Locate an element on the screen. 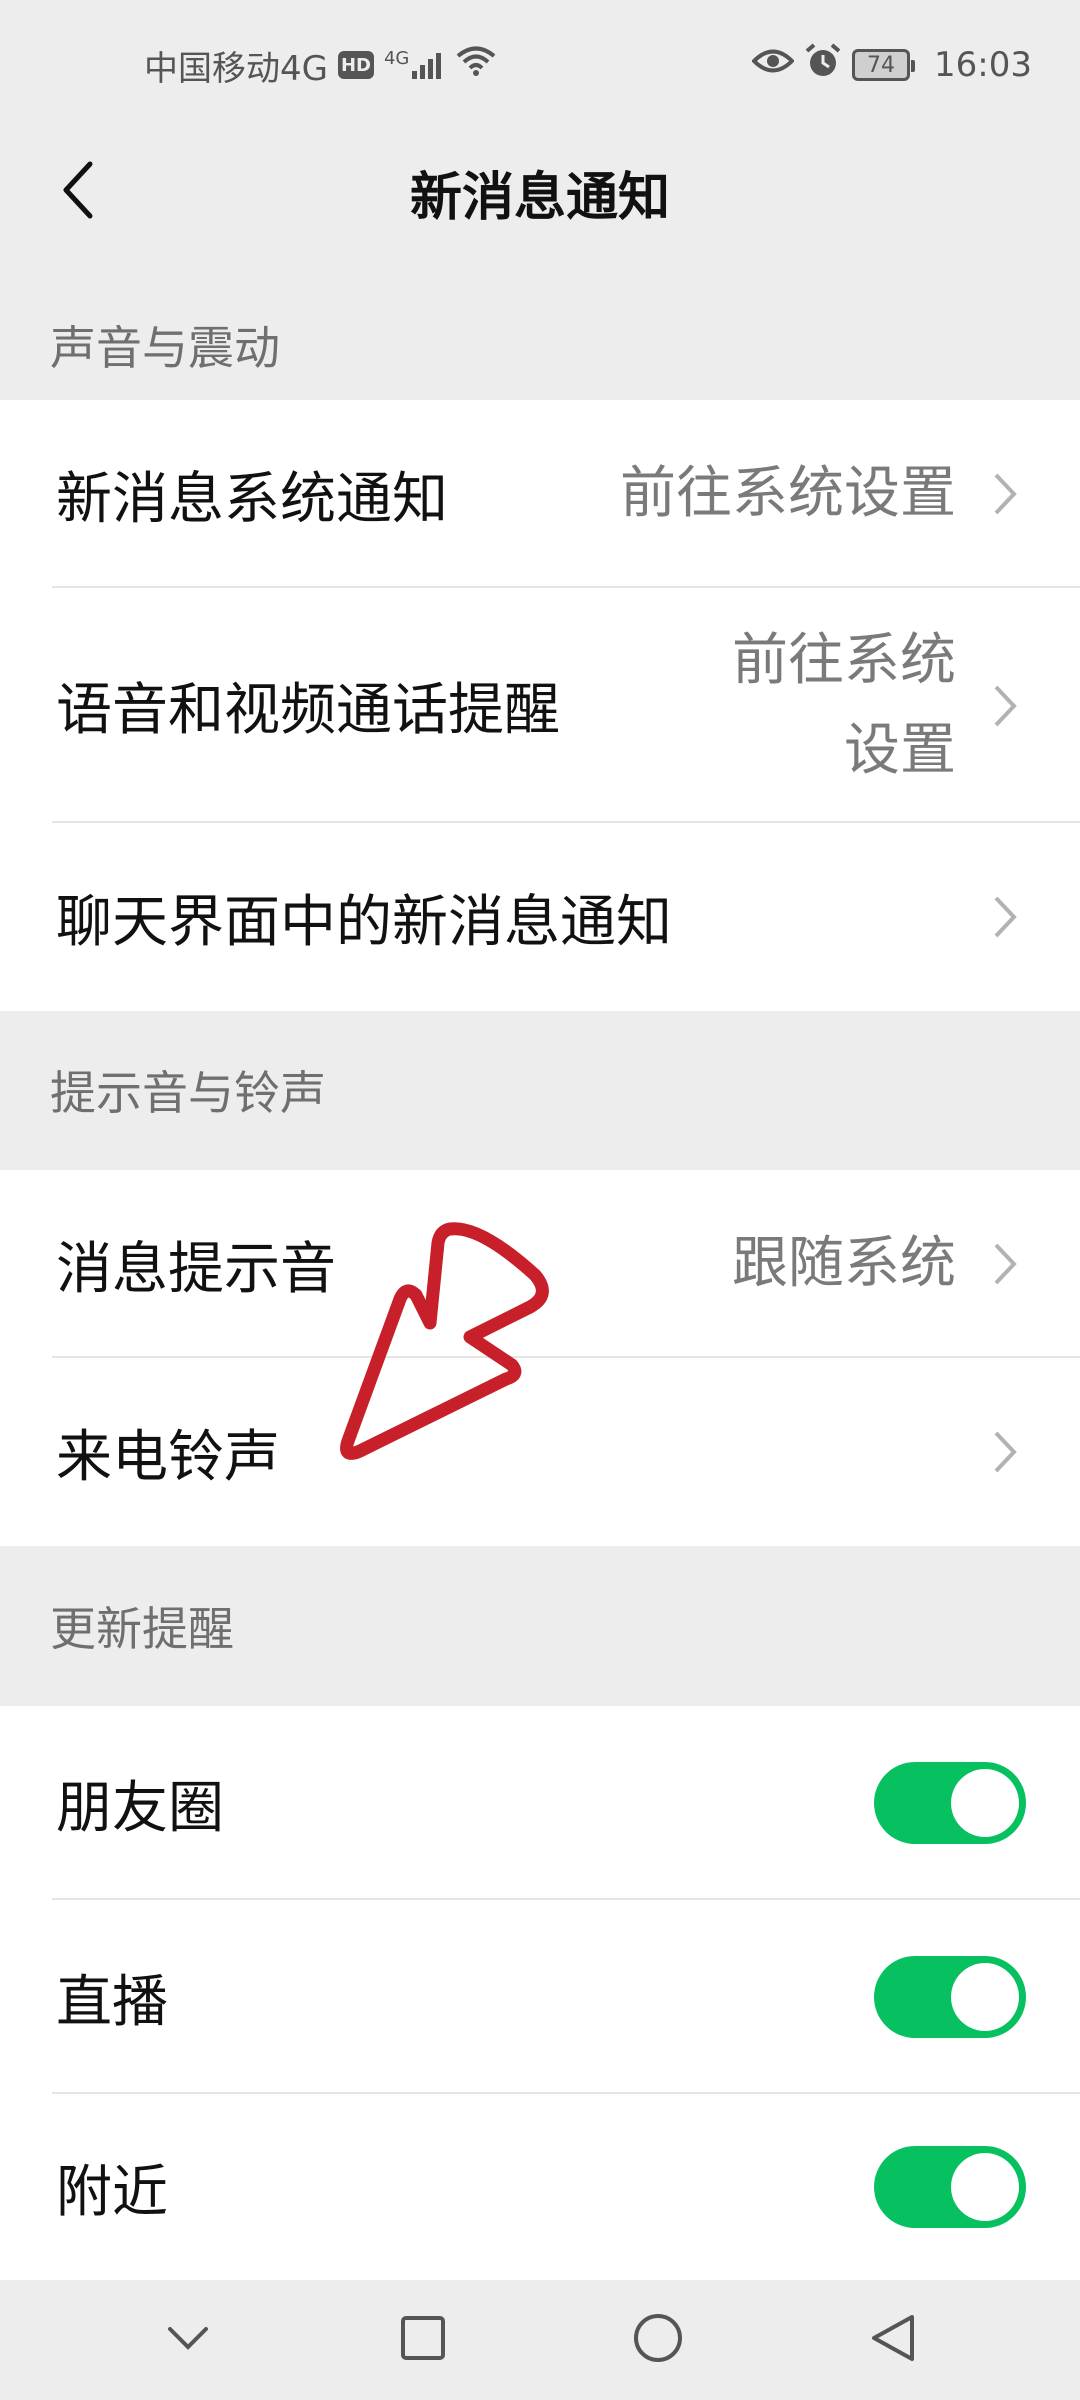 The image size is (1080, 2400). eye-icon is located at coordinates (773, 65).